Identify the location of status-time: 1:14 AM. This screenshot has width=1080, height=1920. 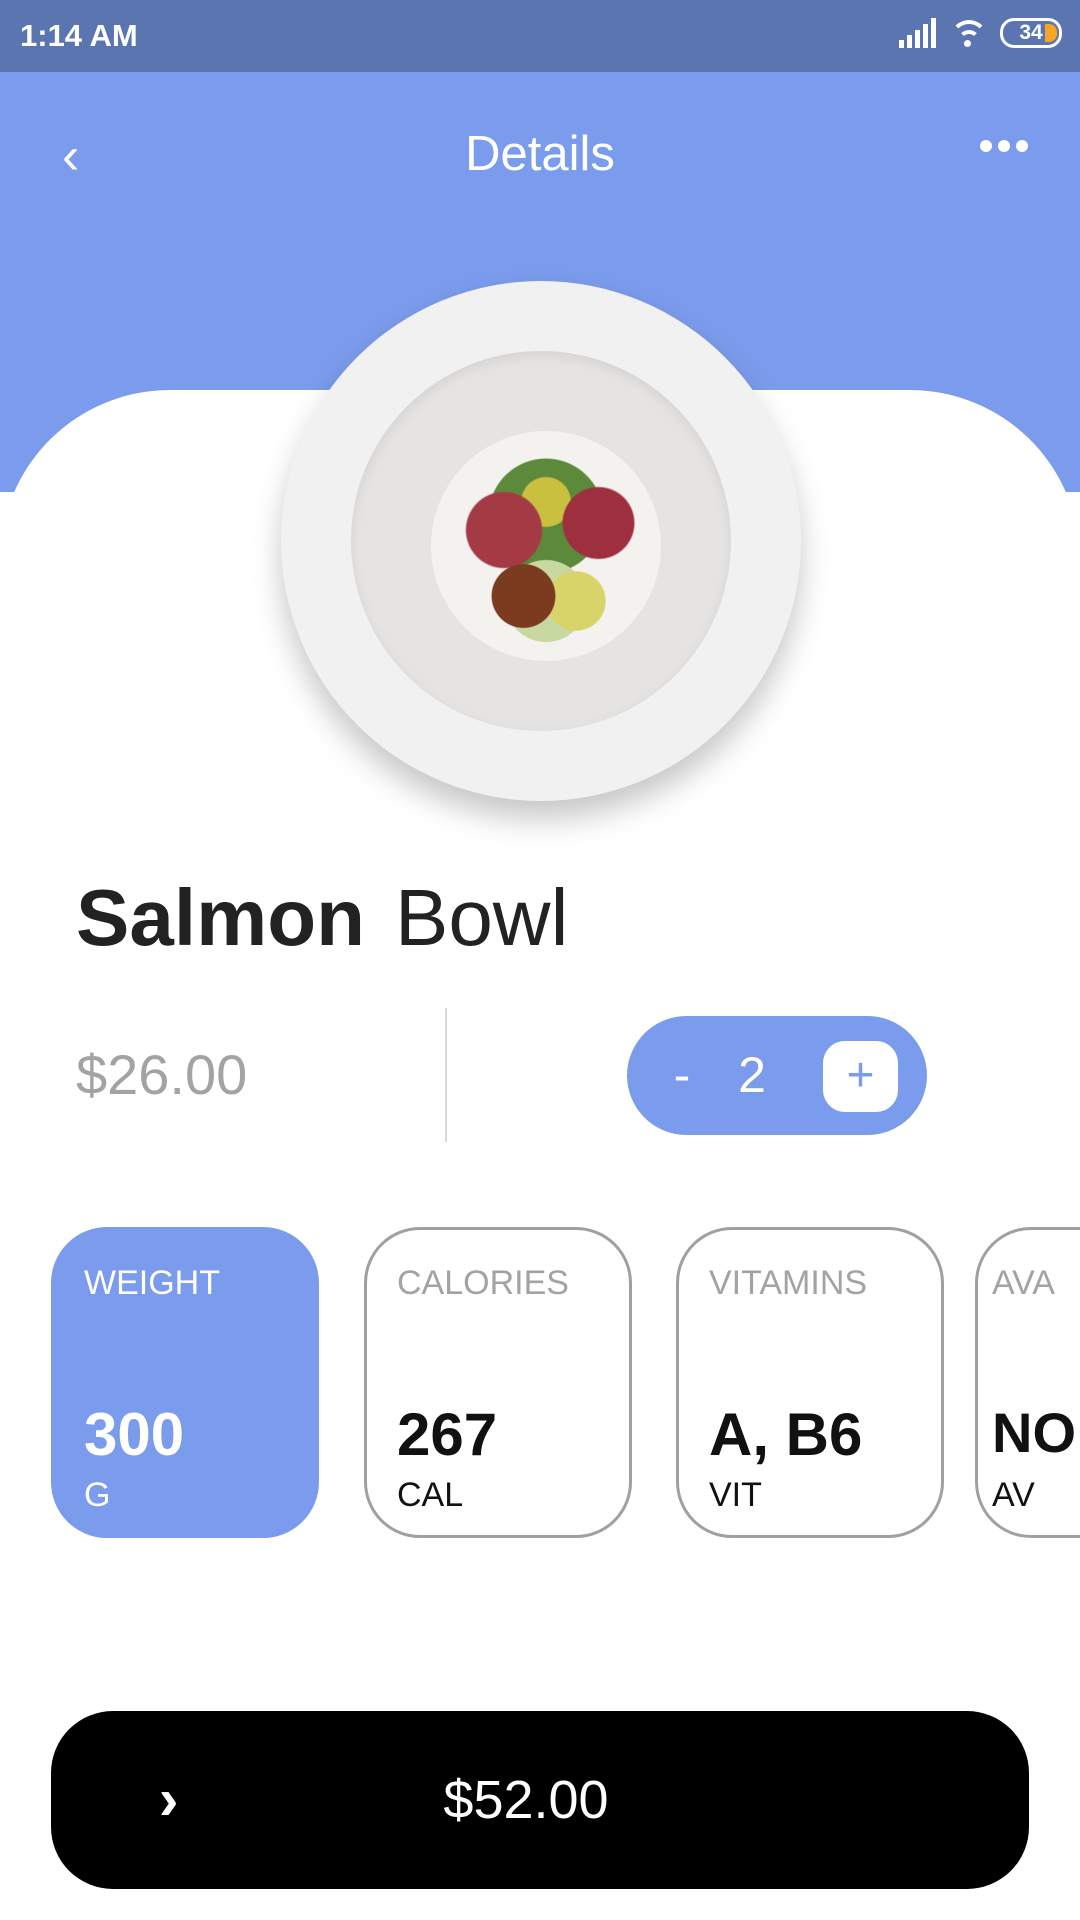
(79, 35).